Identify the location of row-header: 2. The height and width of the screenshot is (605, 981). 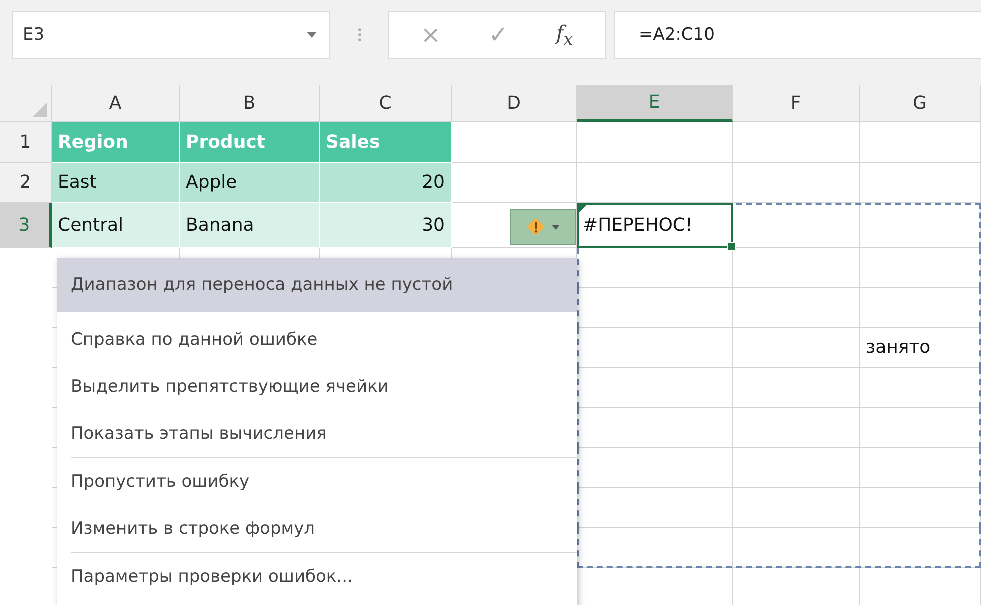
(26, 183).